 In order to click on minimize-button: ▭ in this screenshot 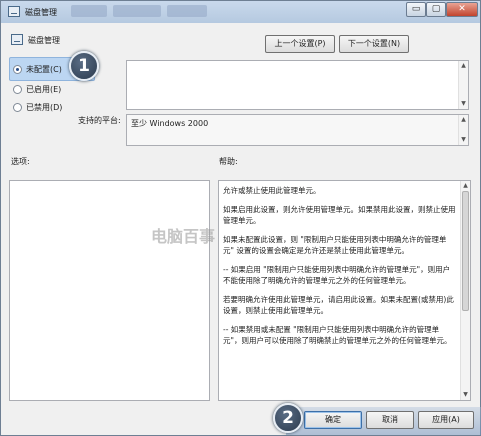, I will do `click(416, 9)`.